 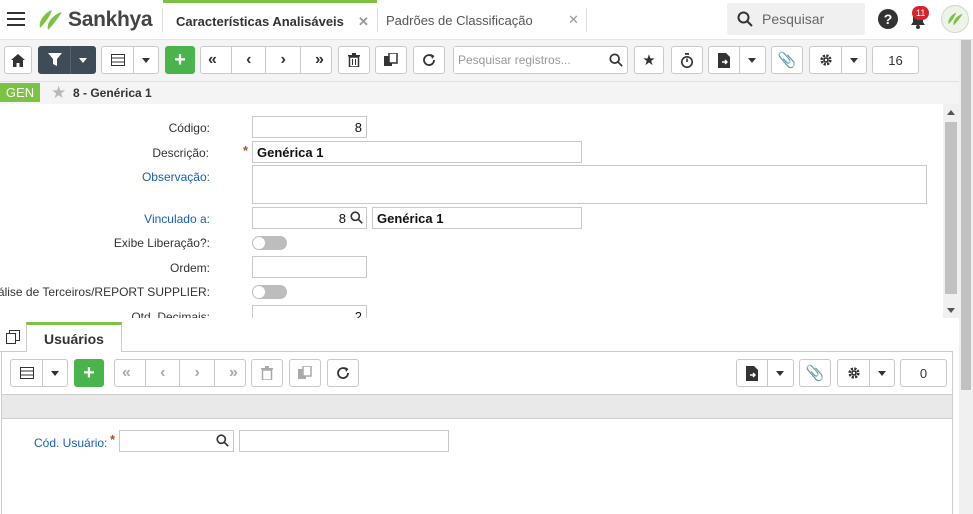 What do you see at coordinates (529, 60) in the screenshot?
I see `record-search-input` at bounding box center [529, 60].